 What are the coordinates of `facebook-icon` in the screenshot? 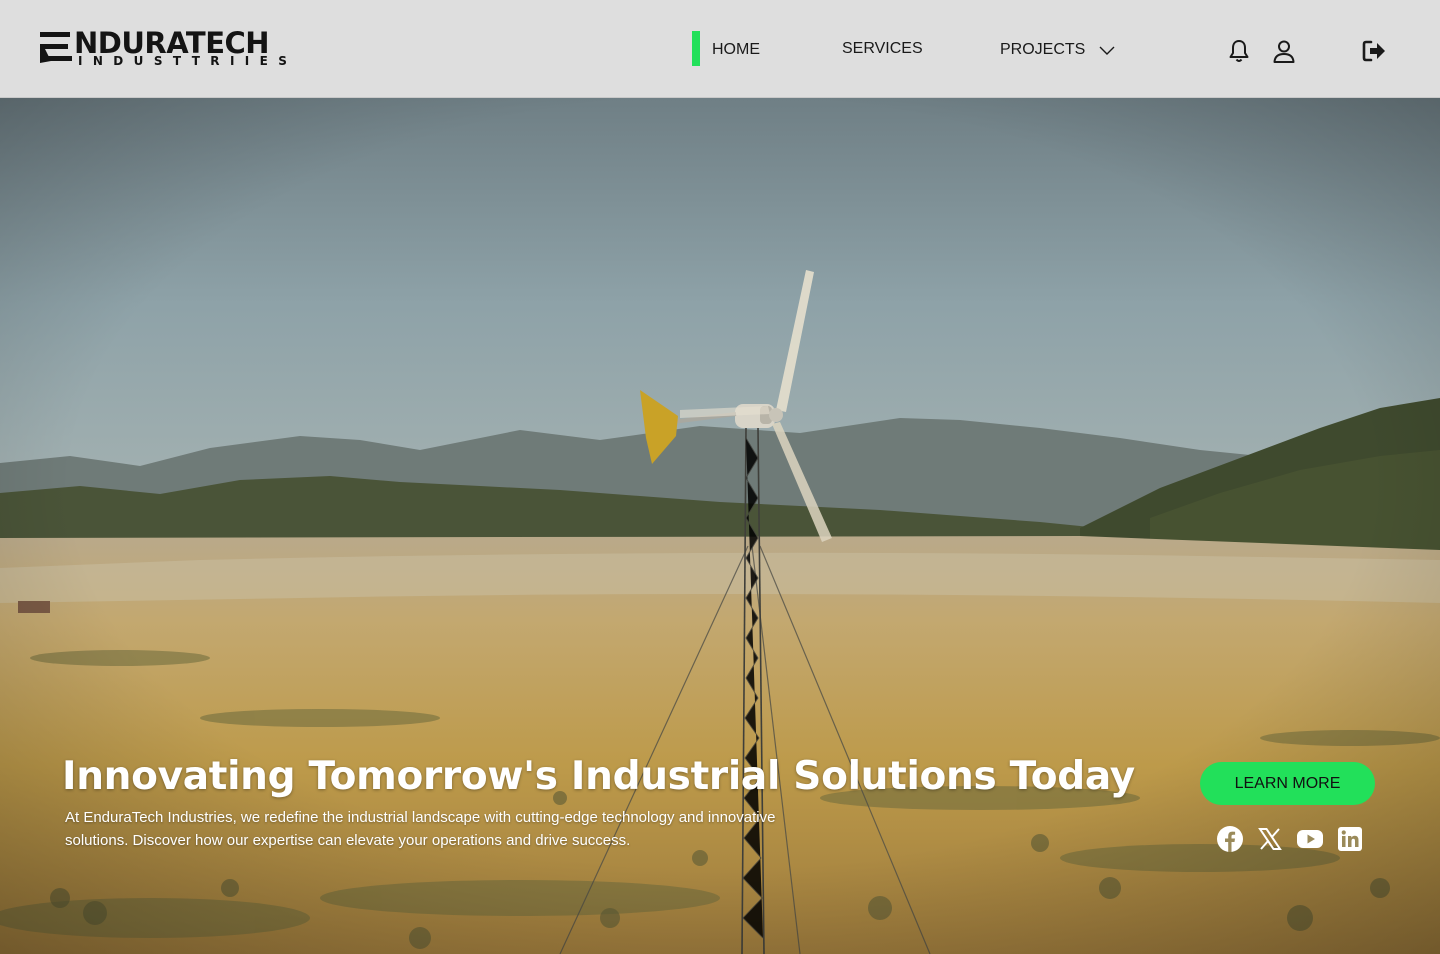 It's located at (1230, 839).